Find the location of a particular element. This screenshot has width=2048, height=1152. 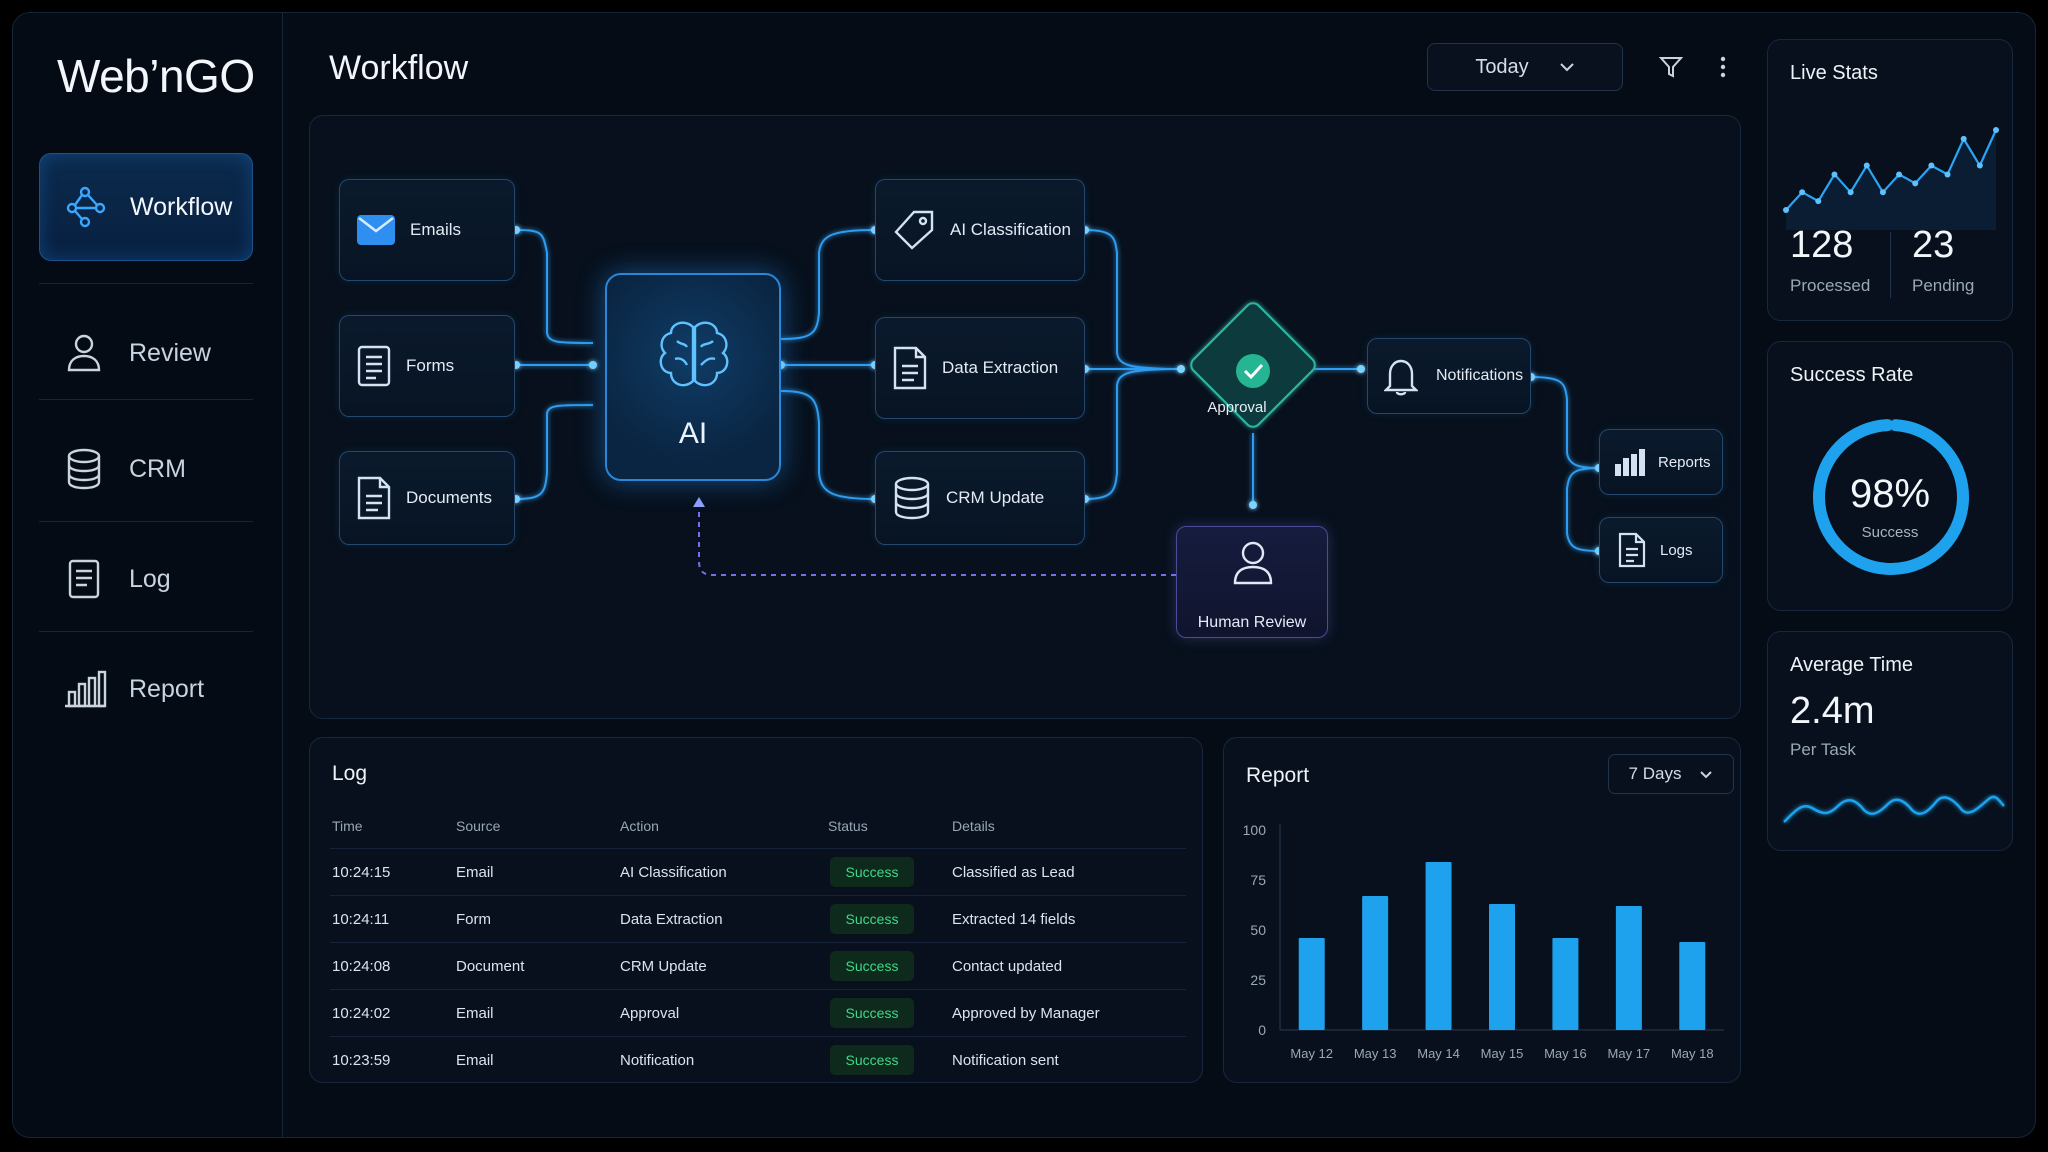

x-tick-label: May 15 is located at coordinates (1502, 1053).